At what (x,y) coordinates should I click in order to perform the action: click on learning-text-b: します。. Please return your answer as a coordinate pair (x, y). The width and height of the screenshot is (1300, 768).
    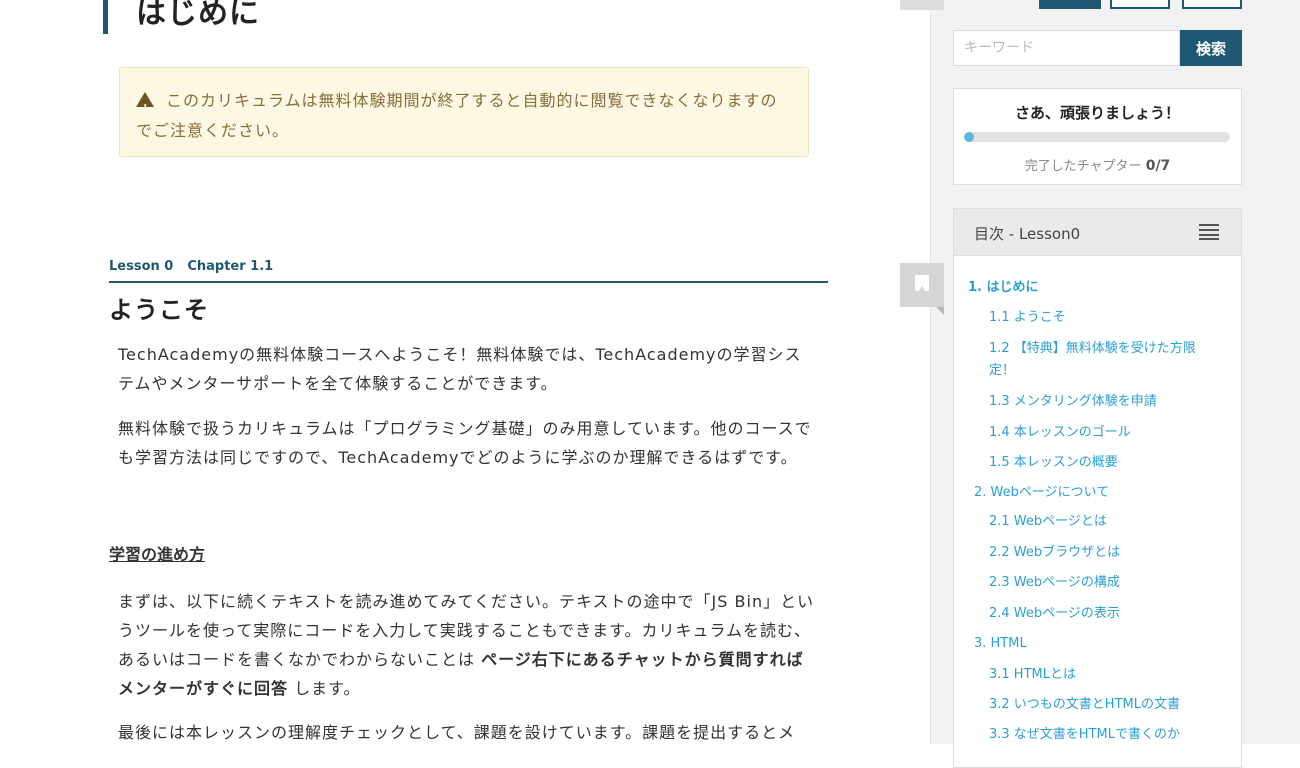
    Looking at the image, I should click on (324, 688).